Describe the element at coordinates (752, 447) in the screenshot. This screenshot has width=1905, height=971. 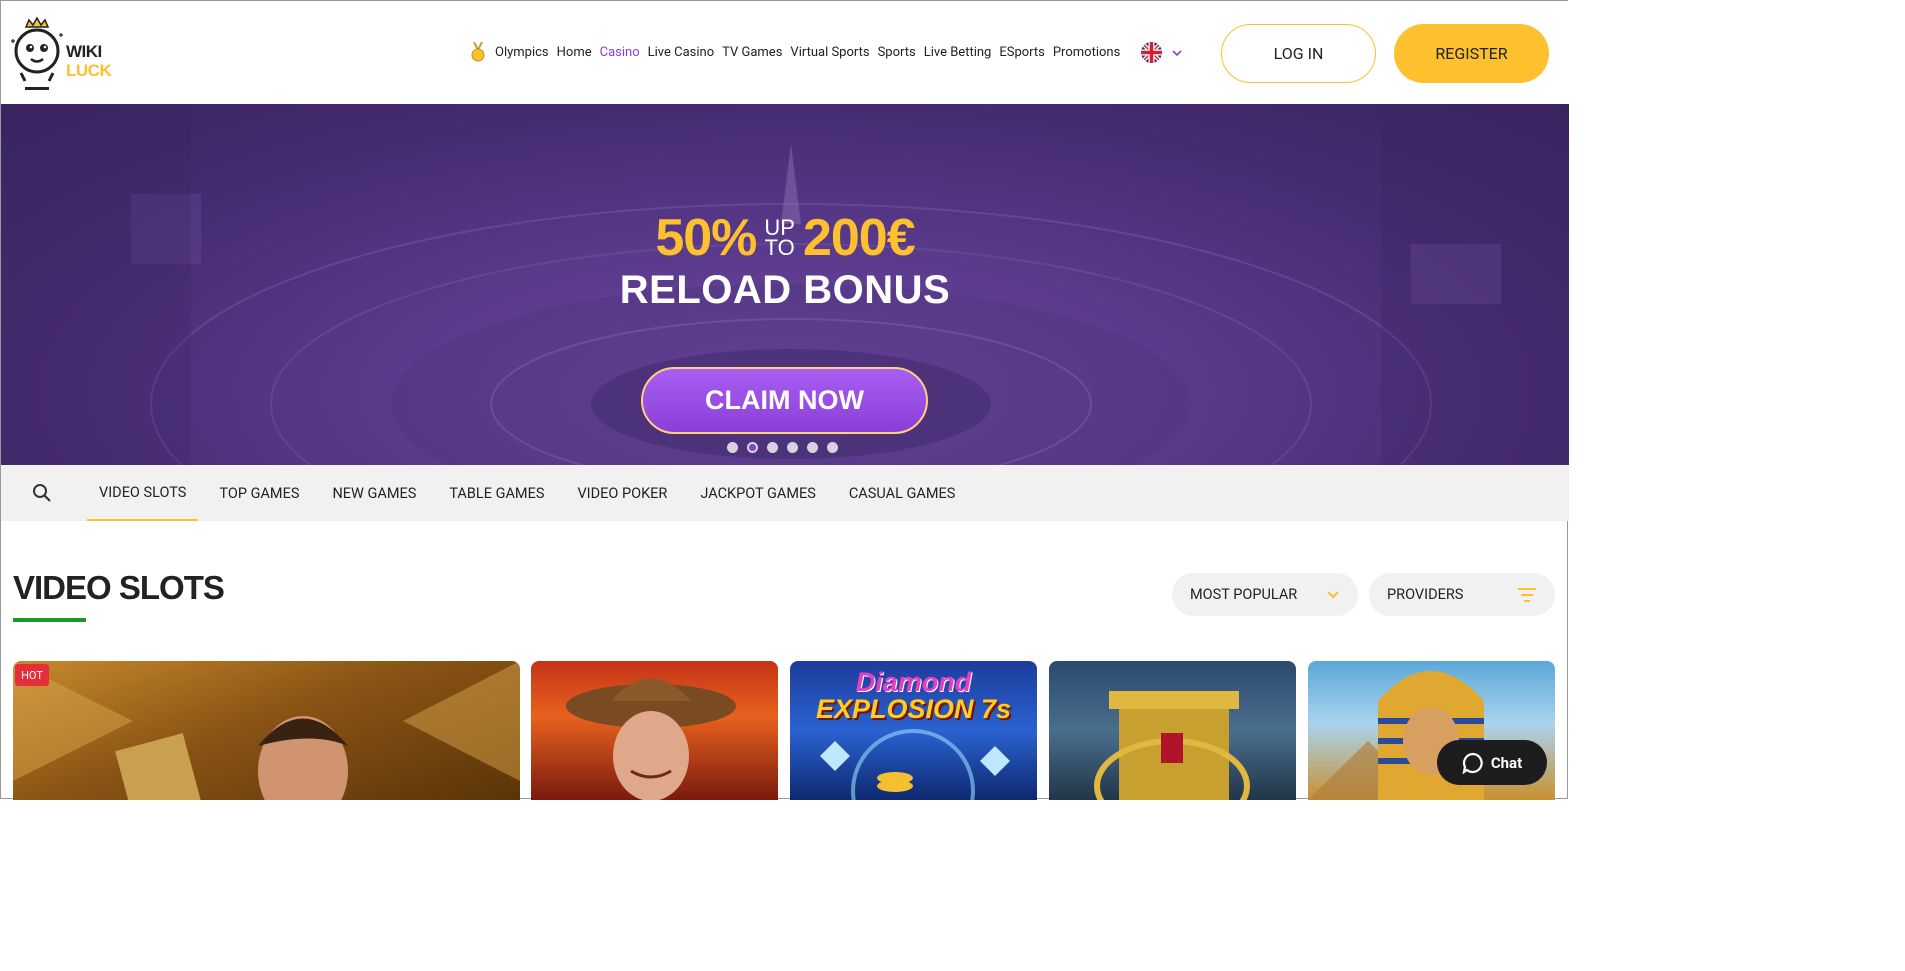
I see `carousel-dot-active` at that location.